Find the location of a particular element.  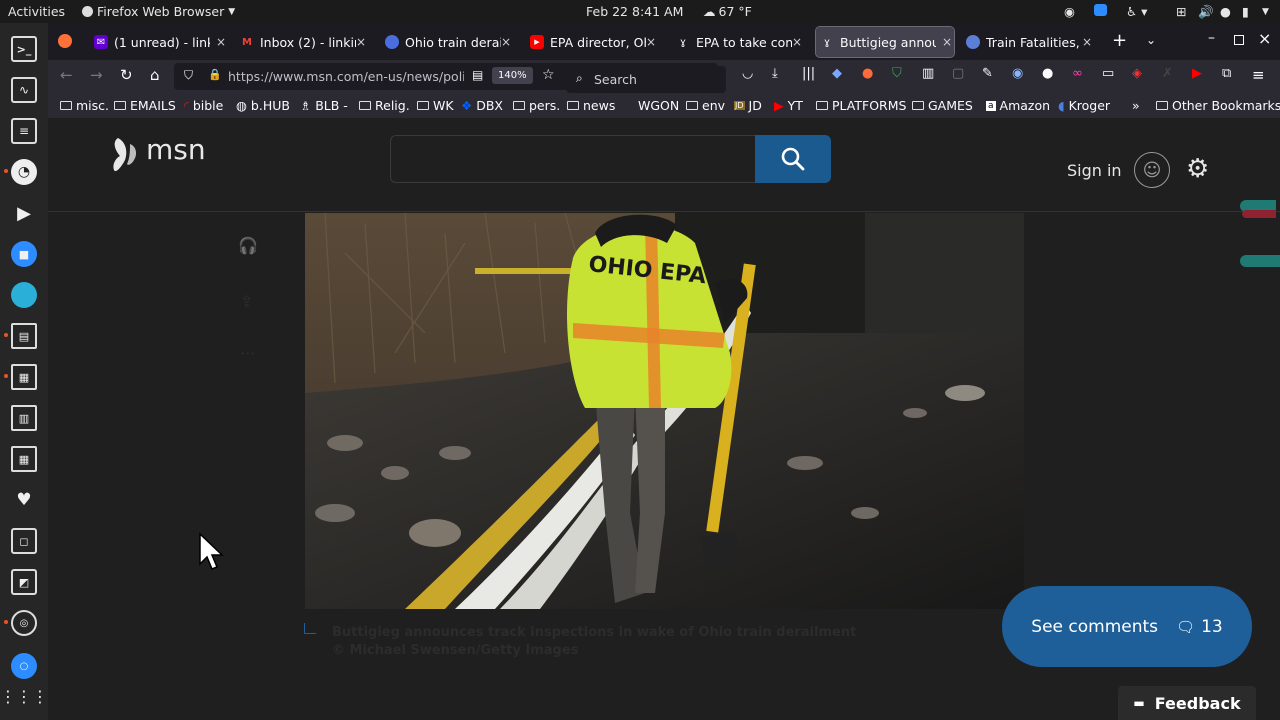

pocket-icon: ◡ is located at coordinates (747, 73).